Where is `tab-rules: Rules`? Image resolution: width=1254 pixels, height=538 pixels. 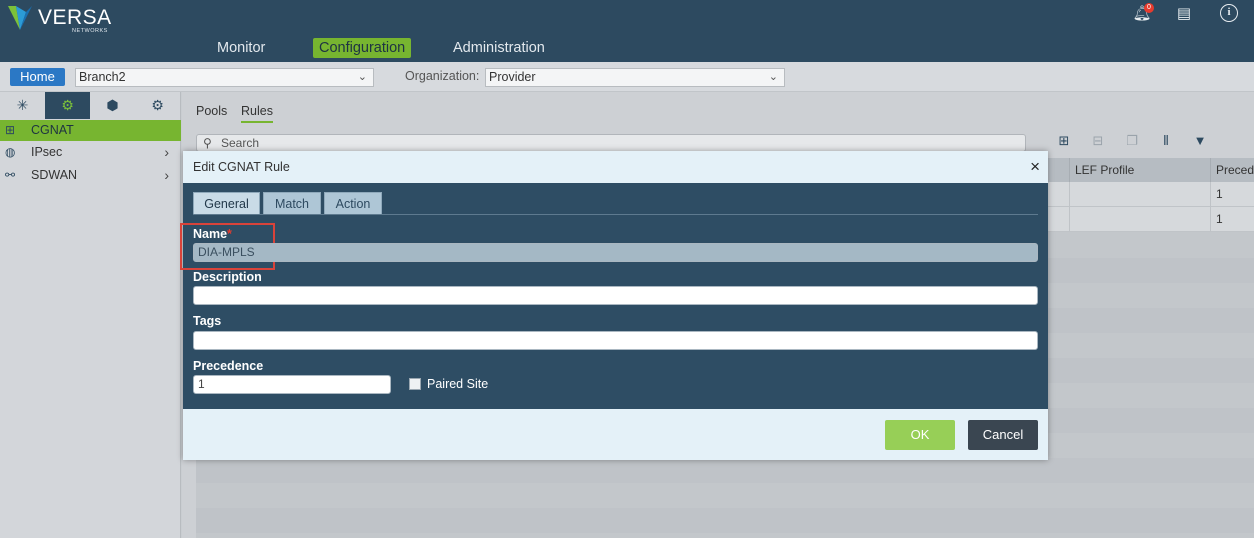
tab-rules: Rules is located at coordinates (257, 113).